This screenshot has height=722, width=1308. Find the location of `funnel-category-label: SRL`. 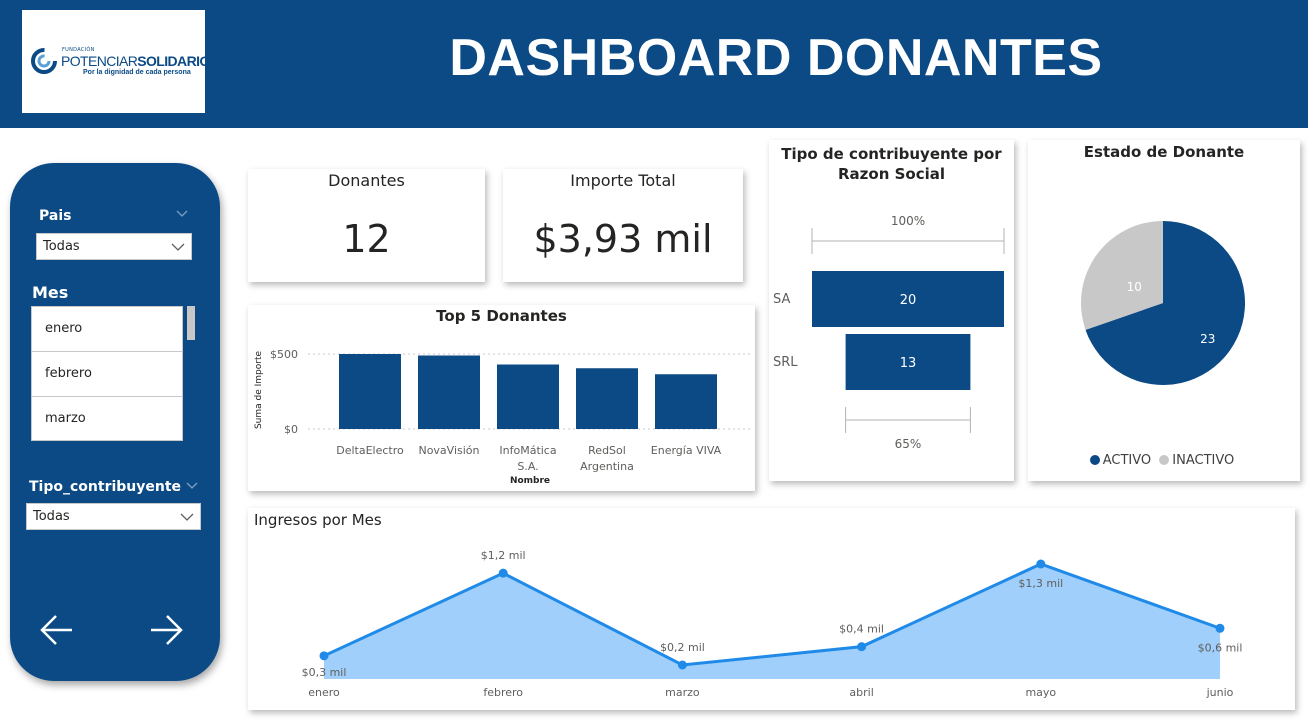

funnel-category-label: SRL is located at coordinates (785, 362).